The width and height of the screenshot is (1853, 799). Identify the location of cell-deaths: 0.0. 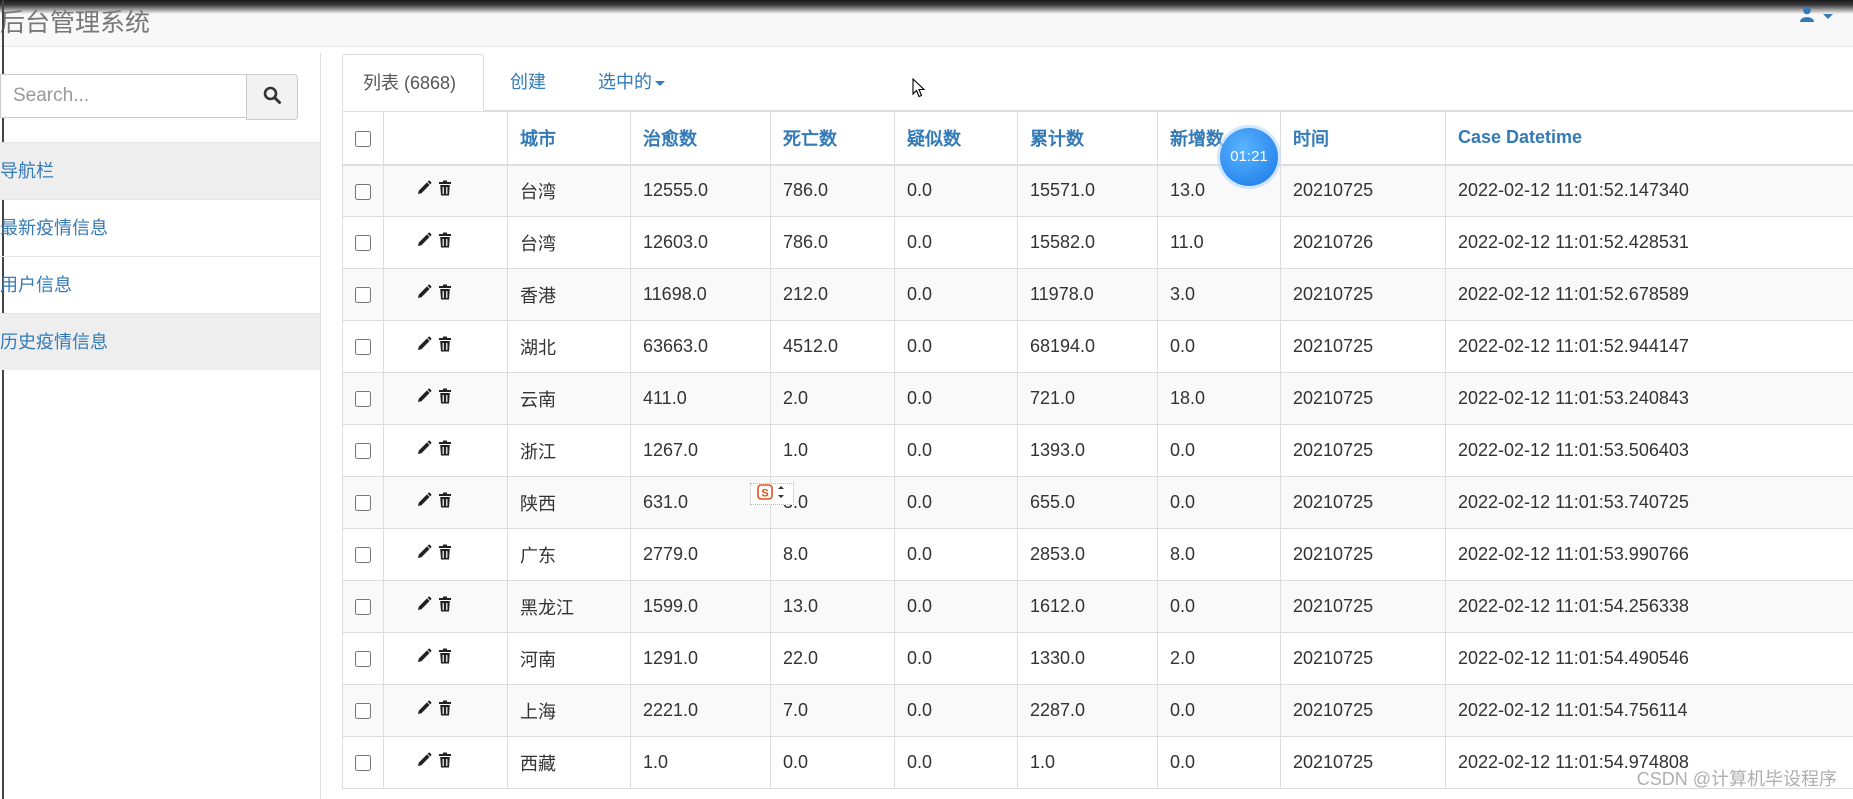
(832, 762).